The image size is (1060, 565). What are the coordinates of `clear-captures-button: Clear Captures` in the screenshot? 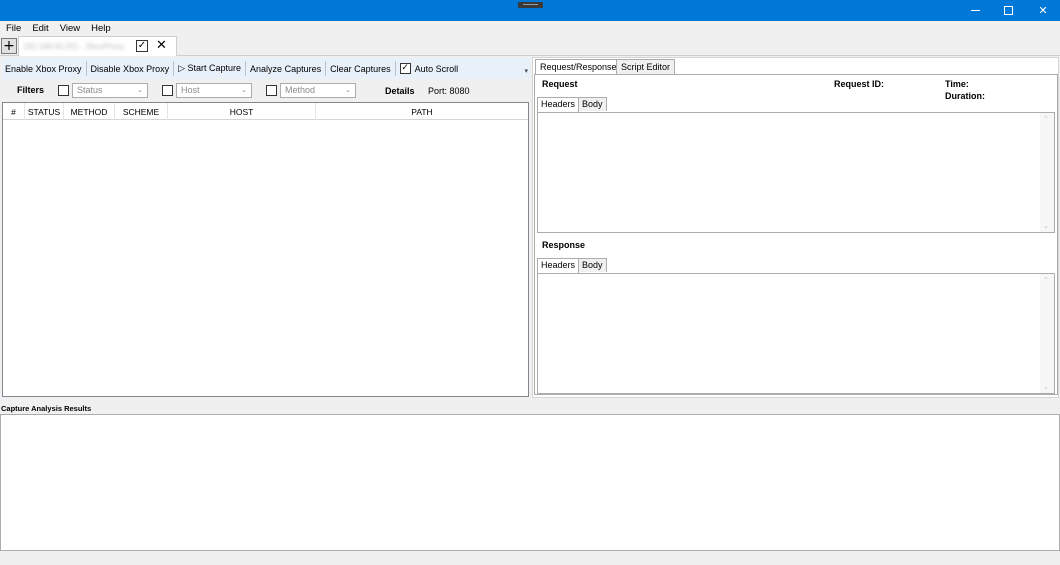 It's located at (360, 68).